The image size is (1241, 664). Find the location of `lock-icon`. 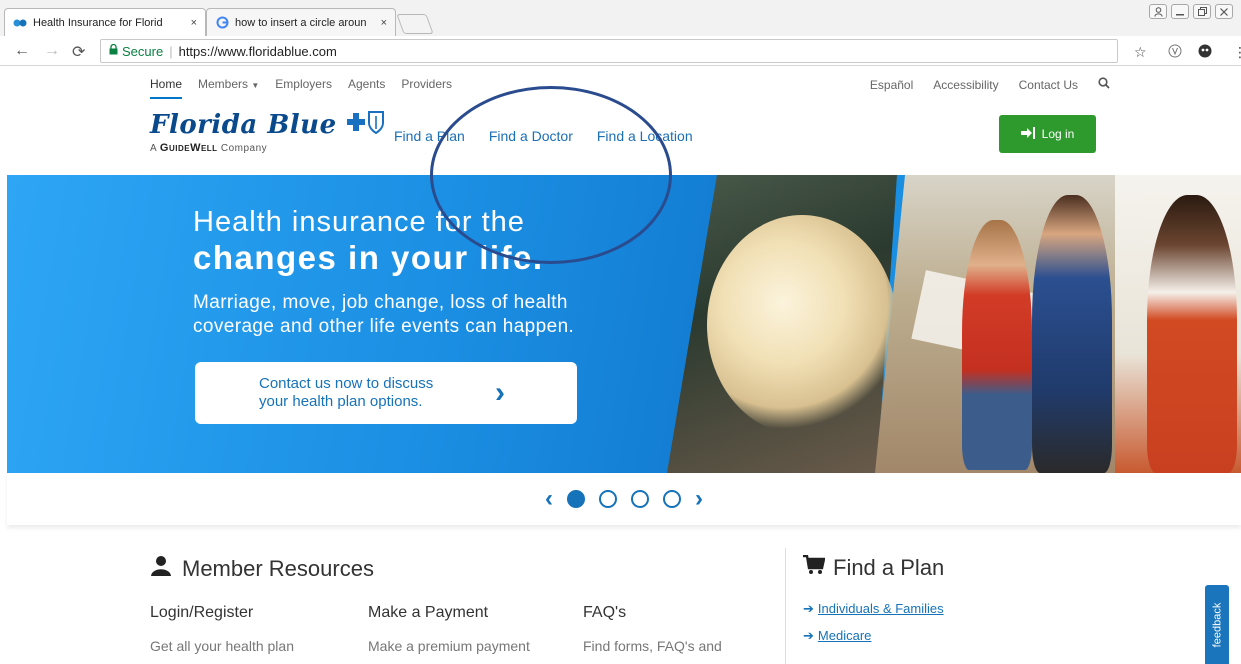

lock-icon is located at coordinates (113, 50).